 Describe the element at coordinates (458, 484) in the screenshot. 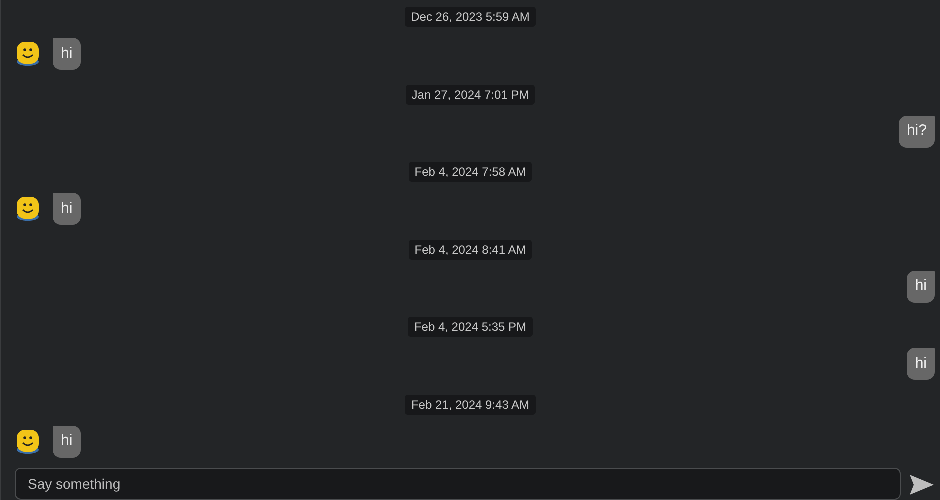

I see `message-input: Say something` at that location.